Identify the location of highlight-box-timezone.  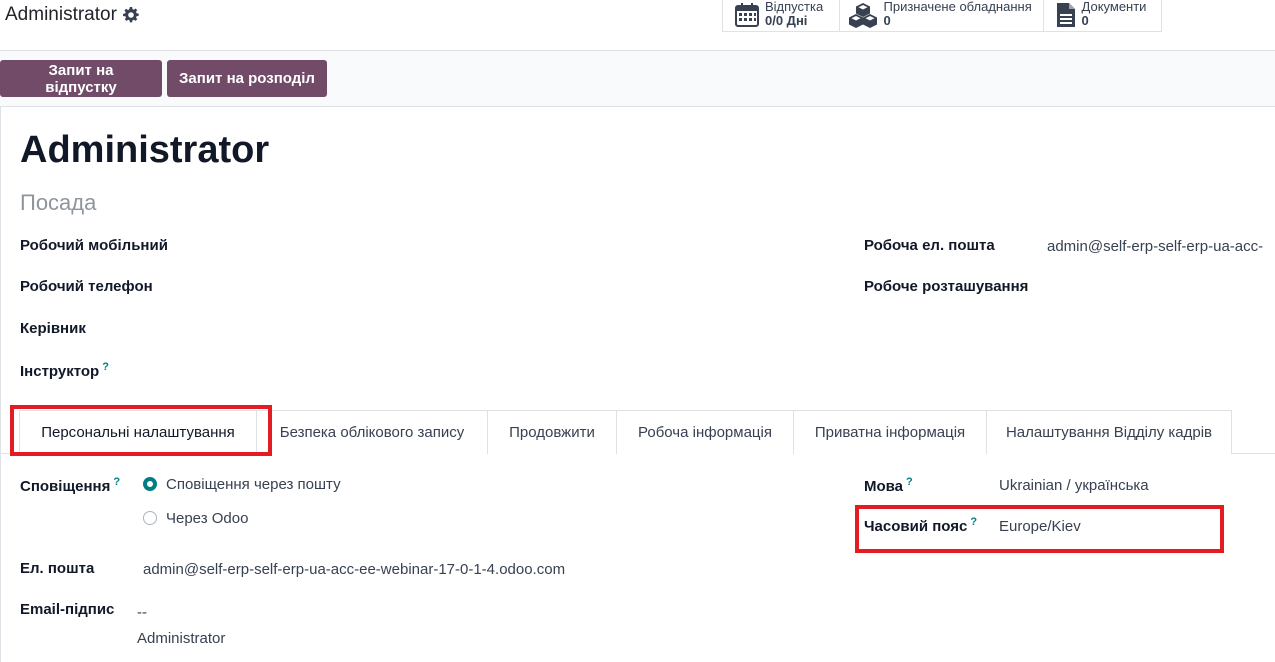
(1039, 529).